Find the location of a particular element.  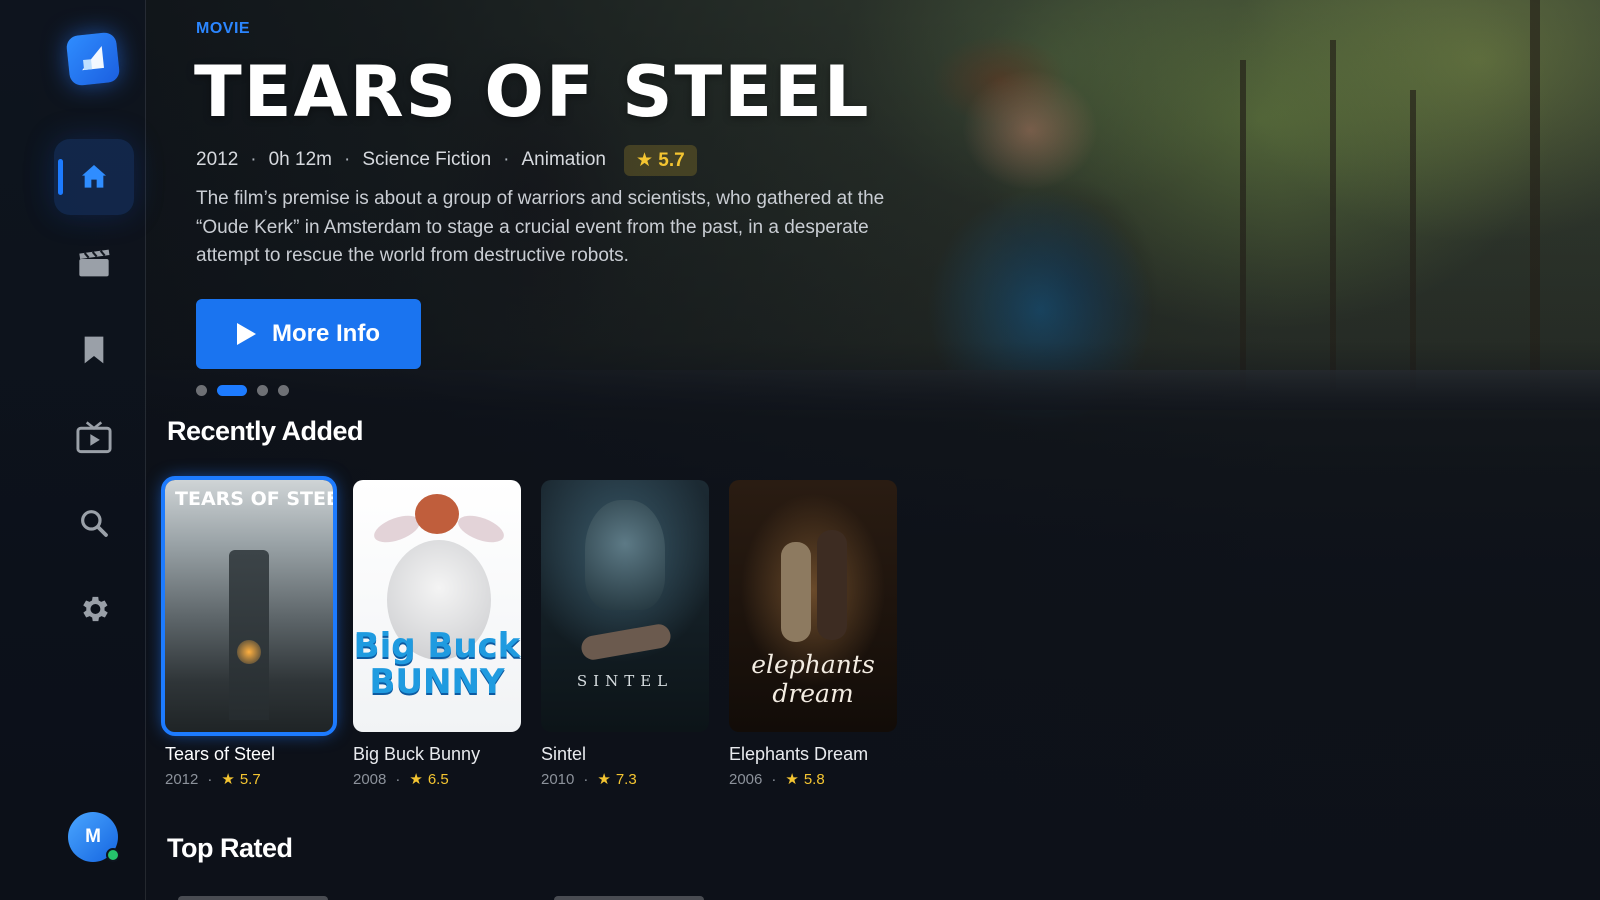

play-icon is located at coordinates (246, 334).